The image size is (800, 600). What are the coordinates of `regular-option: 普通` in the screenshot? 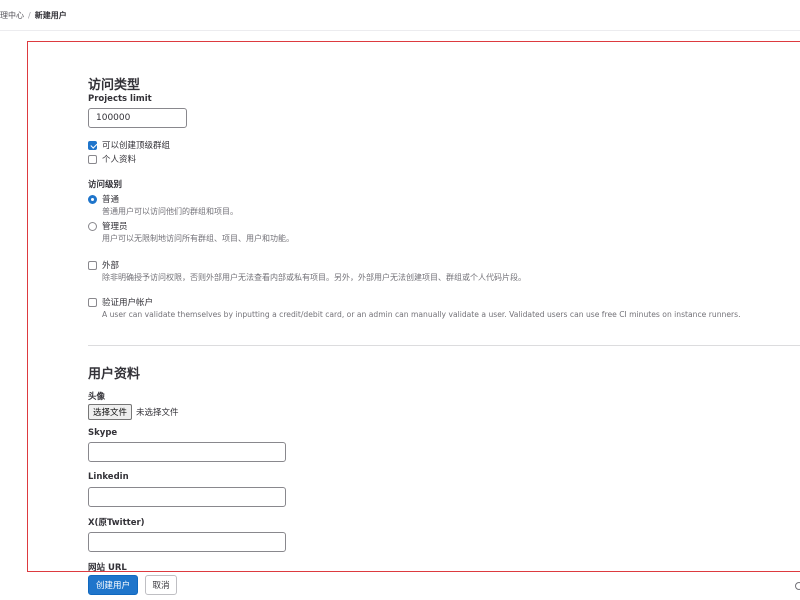 It's located at (103, 199).